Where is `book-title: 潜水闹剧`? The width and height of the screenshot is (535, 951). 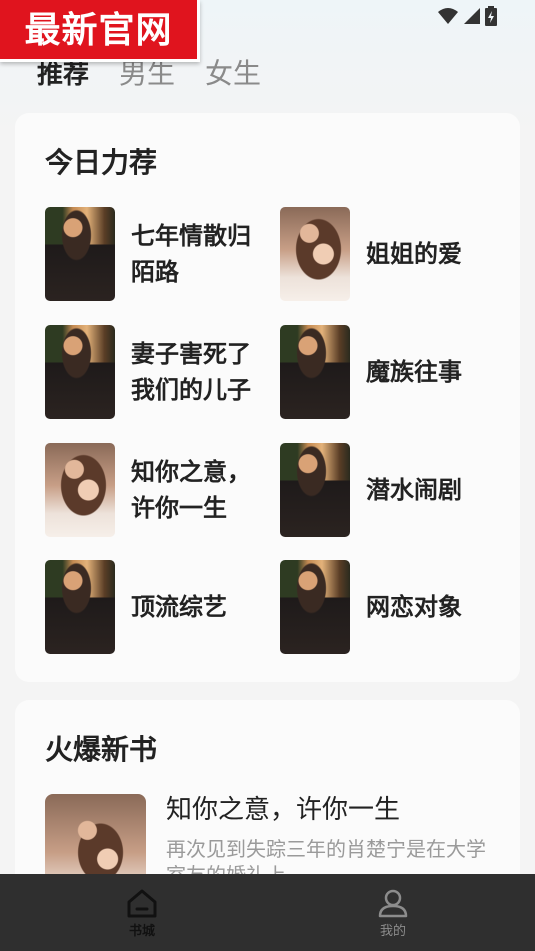 book-title: 潜水闹剧 is located at coordinates (414, 490).